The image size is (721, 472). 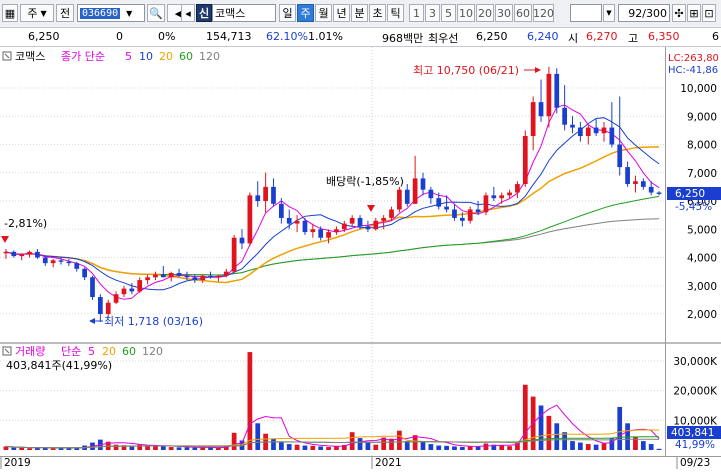 What do you see at coordinates (448, 13) in the screenshot?
I see `interval-button: 5` at bounding box center [448, 13].